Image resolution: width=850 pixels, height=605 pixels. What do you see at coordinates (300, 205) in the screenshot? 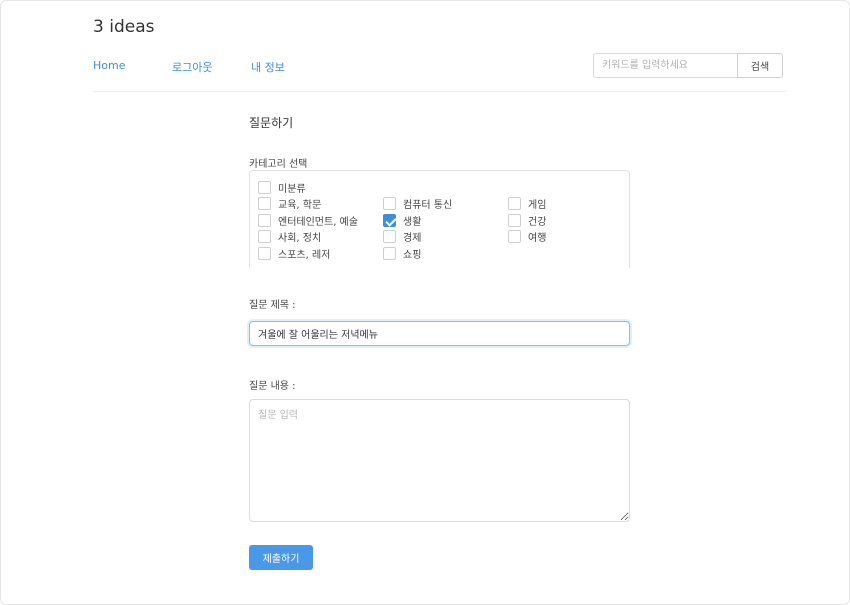
I see `category-label-text: 교육, 학문` at bounding box center [300, 205].